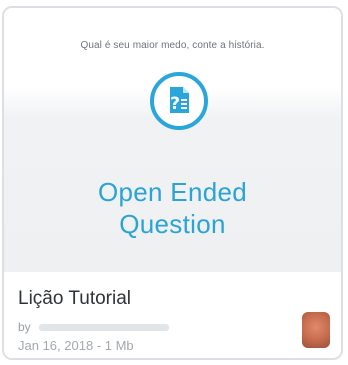  Describe the element at coordinates (24, 327) in the screenshot. I see `author-prefix: by` at that location.